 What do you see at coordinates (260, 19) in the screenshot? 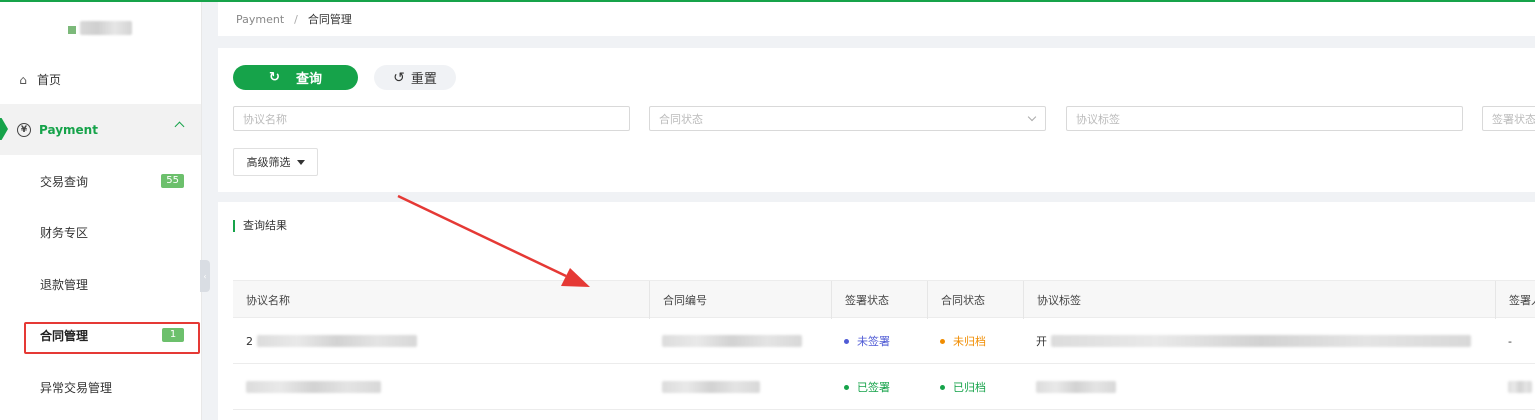
I see `breadcrumb-parent: Payment` at bounding box center [260, 19].